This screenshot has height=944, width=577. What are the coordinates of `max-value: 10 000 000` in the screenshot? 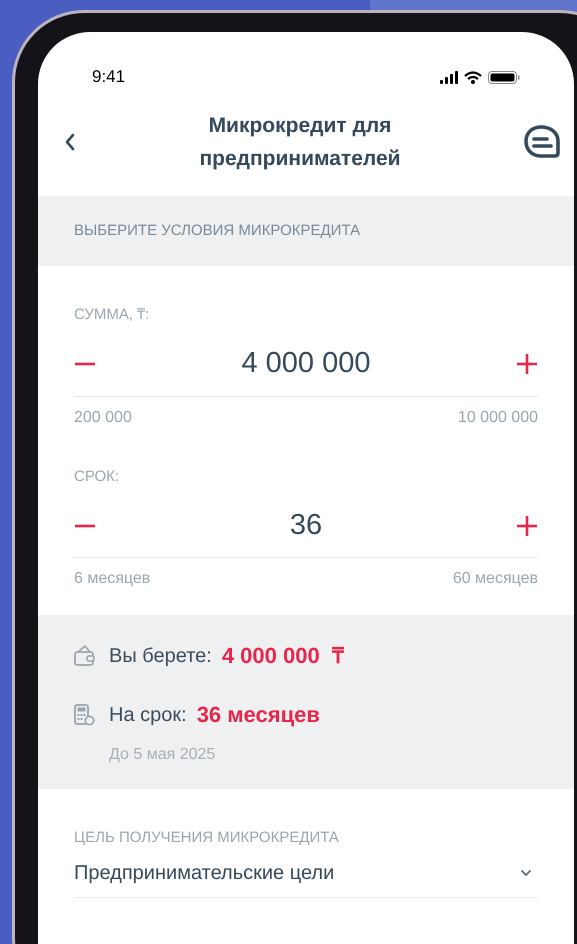 It's located at (498, 418).